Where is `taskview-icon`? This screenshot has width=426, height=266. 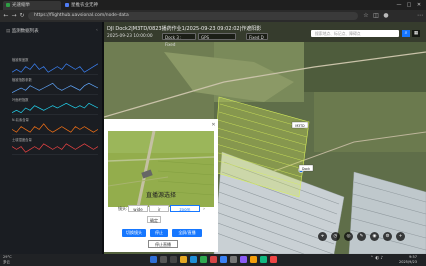 taskview-icon is located at coordinates (173, 259).